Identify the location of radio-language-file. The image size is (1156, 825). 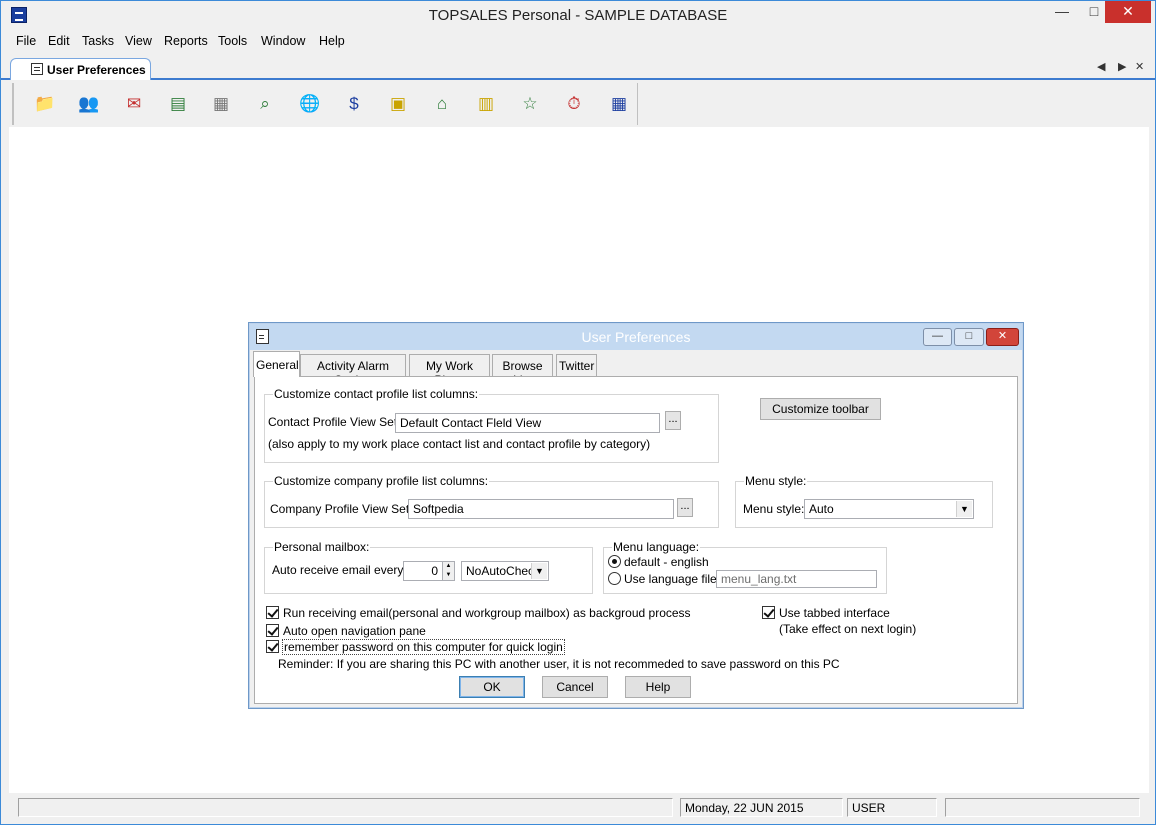
(614, 578).